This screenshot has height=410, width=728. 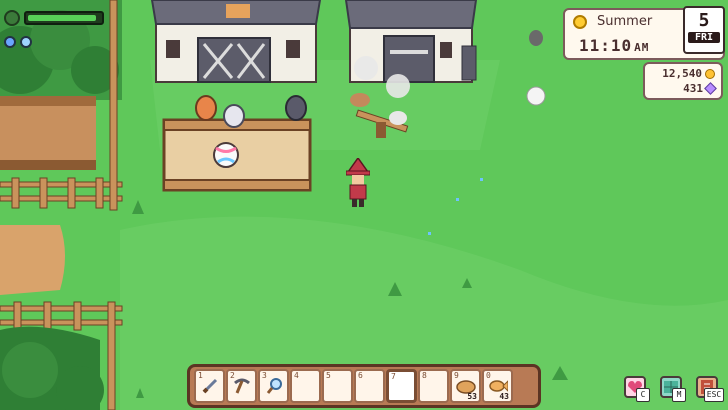 What do you see at coordinates (18, 42) in the screenshot?
I see `status-icons` at bounding box center [18, 42].